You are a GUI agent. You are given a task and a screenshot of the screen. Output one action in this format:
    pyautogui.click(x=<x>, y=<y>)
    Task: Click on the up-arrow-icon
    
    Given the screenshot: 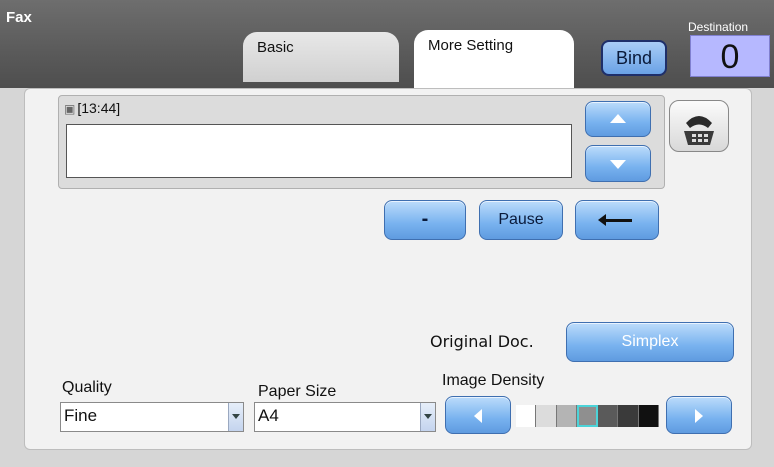 What is the action you would take?
    pyautogui.click(x=618, y=118)
    